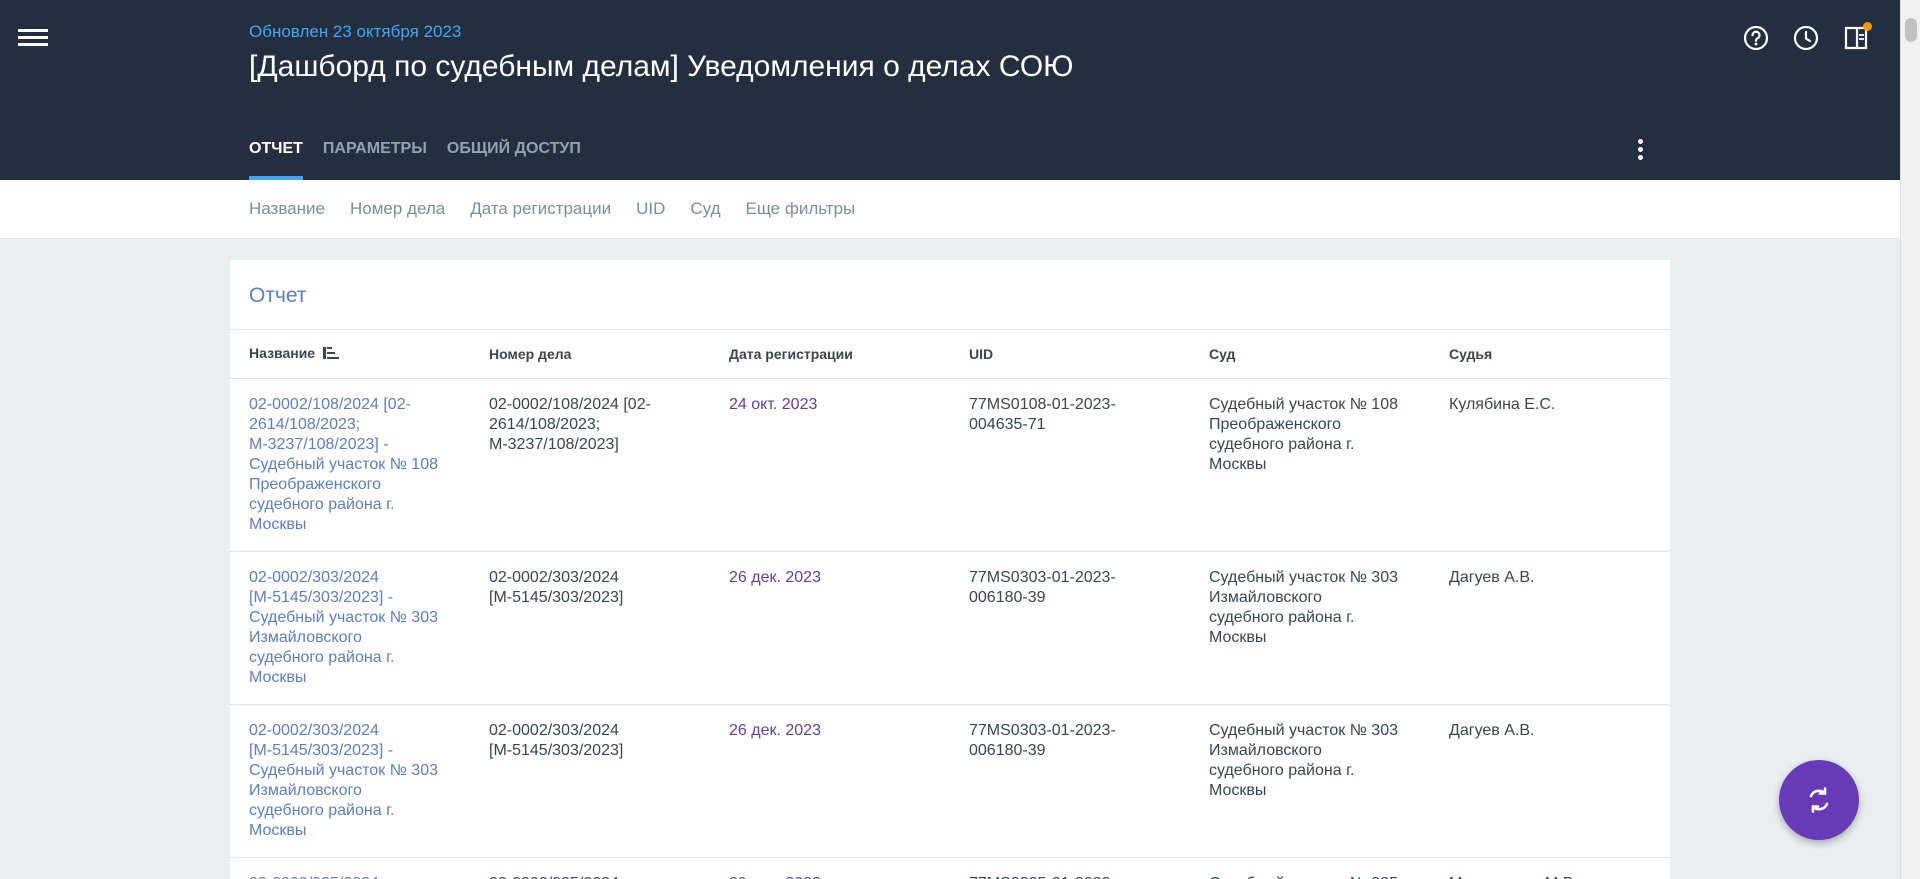  Describe the element at coordinates (1911, 30) in the screenshot. I see `scrollbar-thumb` at that location.